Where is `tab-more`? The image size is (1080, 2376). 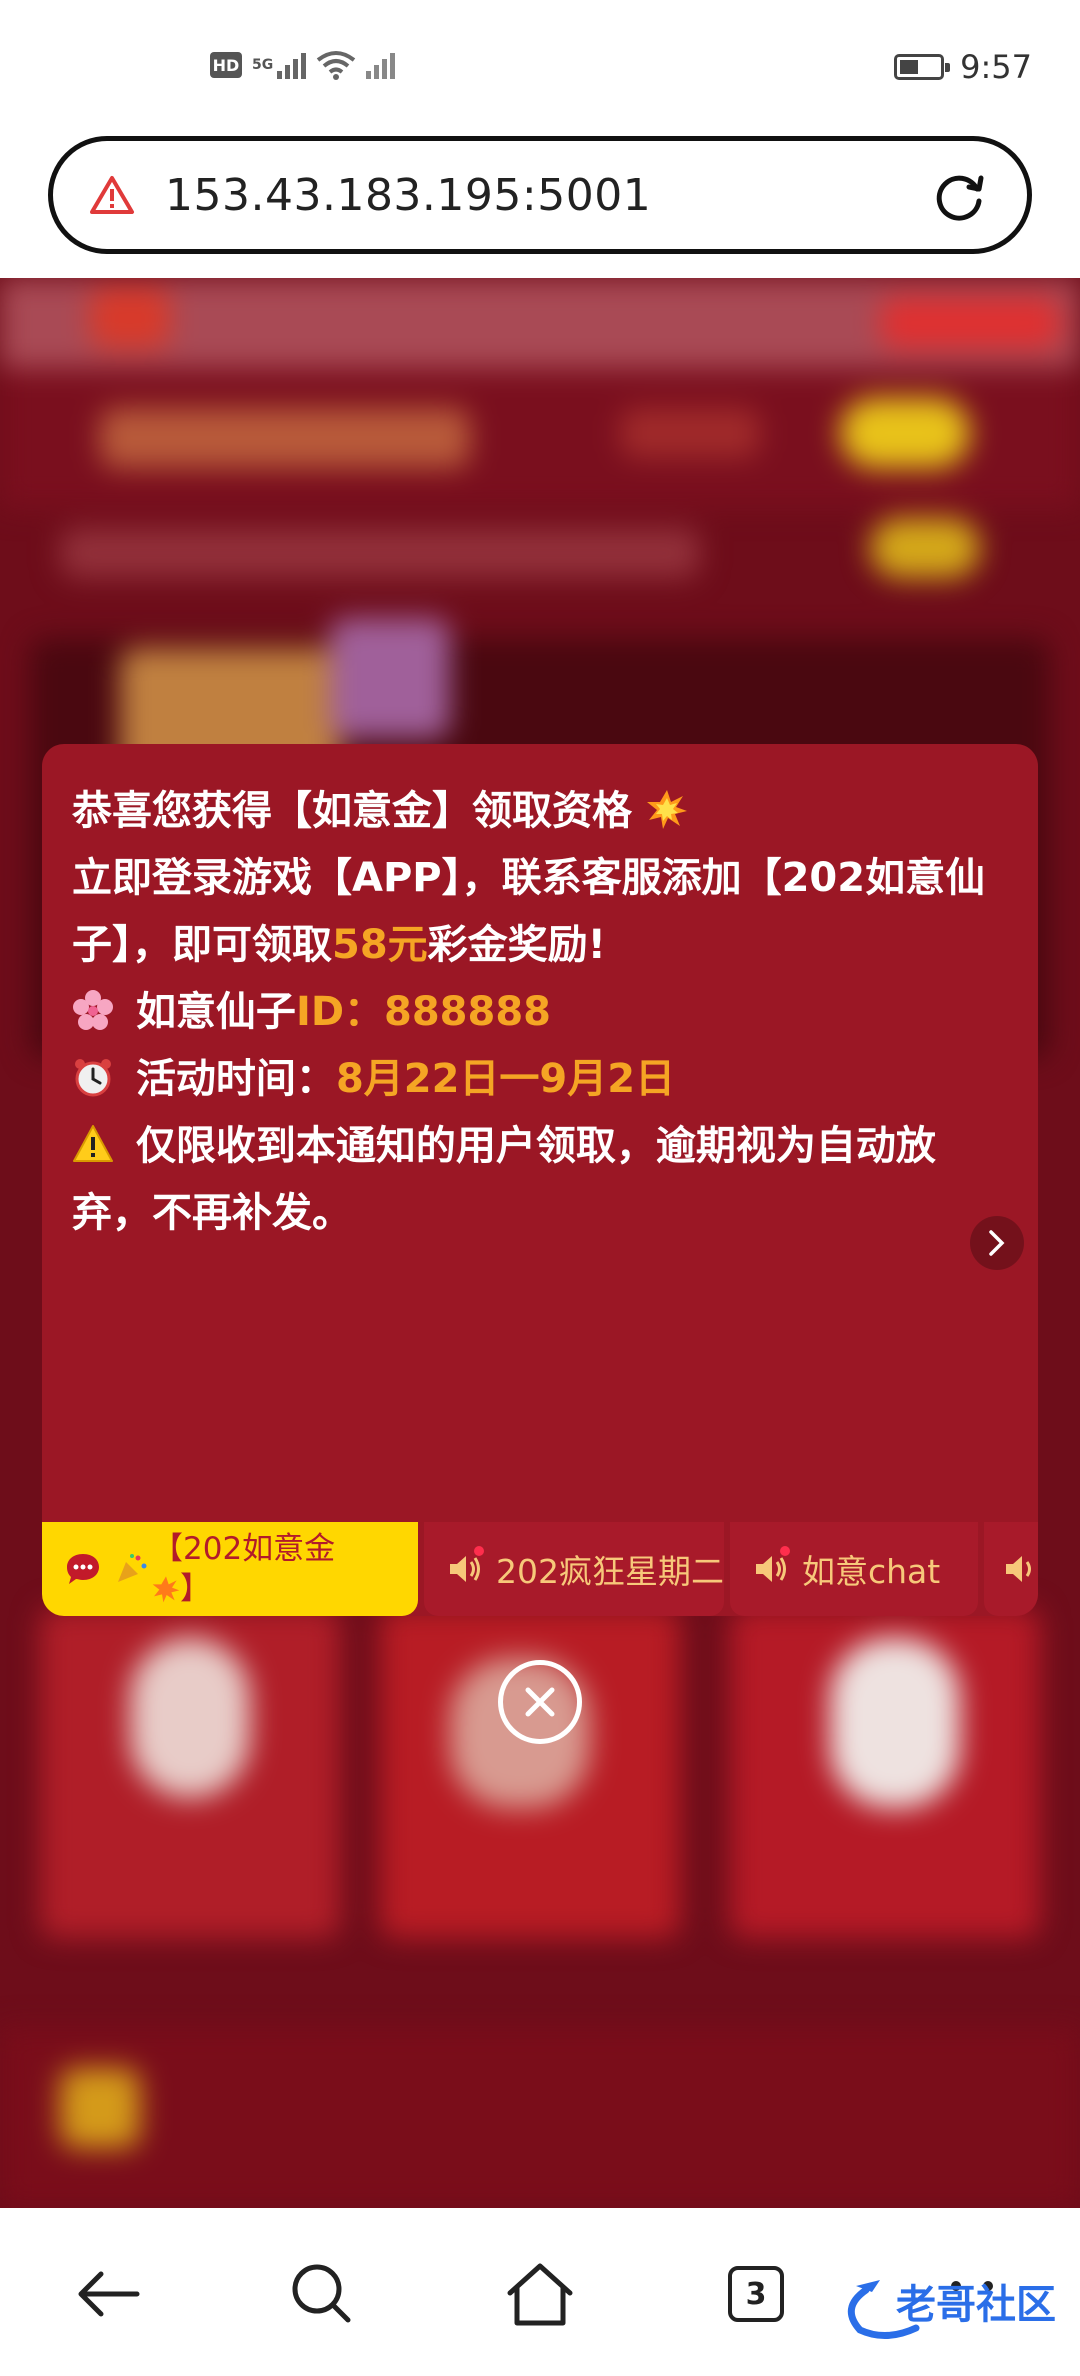 tab-more is located at coordinates (1011, 1569).